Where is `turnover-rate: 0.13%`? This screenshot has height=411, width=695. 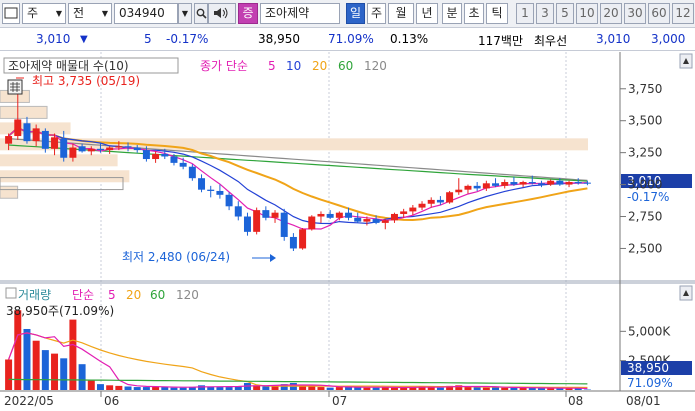 turnover-rate: 0.13% is located at coordinates (409, 39).